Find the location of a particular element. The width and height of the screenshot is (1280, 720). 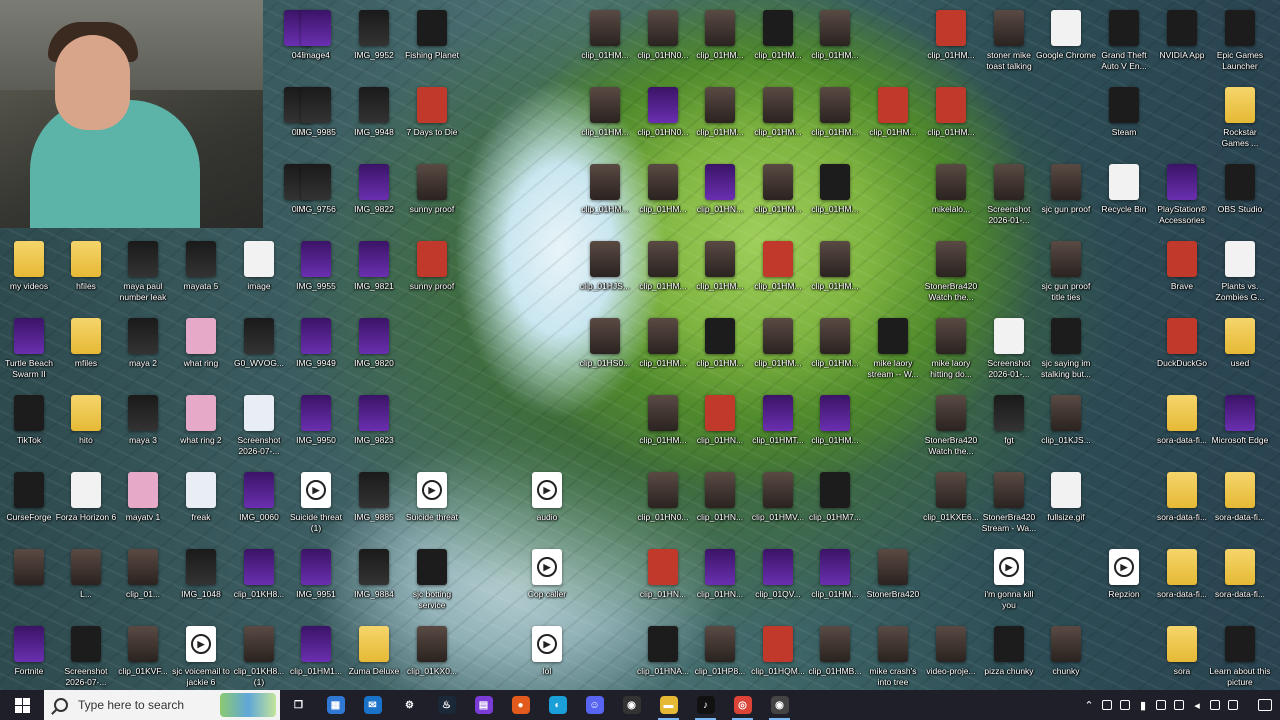

taskbar-app-outlook: ✉ is located at coordinates (372, 705).